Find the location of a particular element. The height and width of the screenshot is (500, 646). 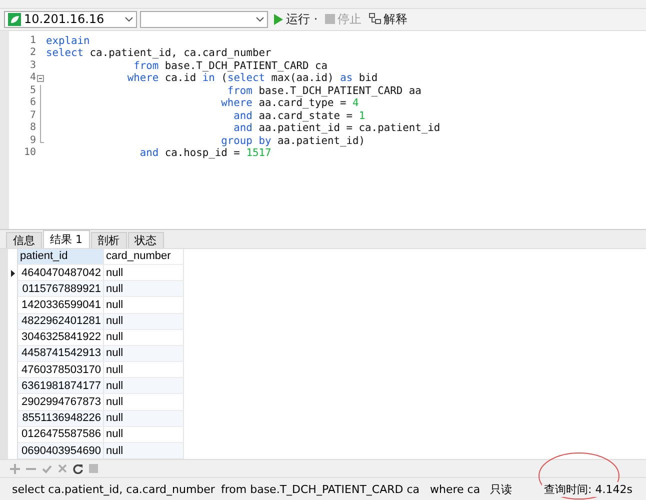

table-cell: 6361981874177 is located at coordinates (61, 386).